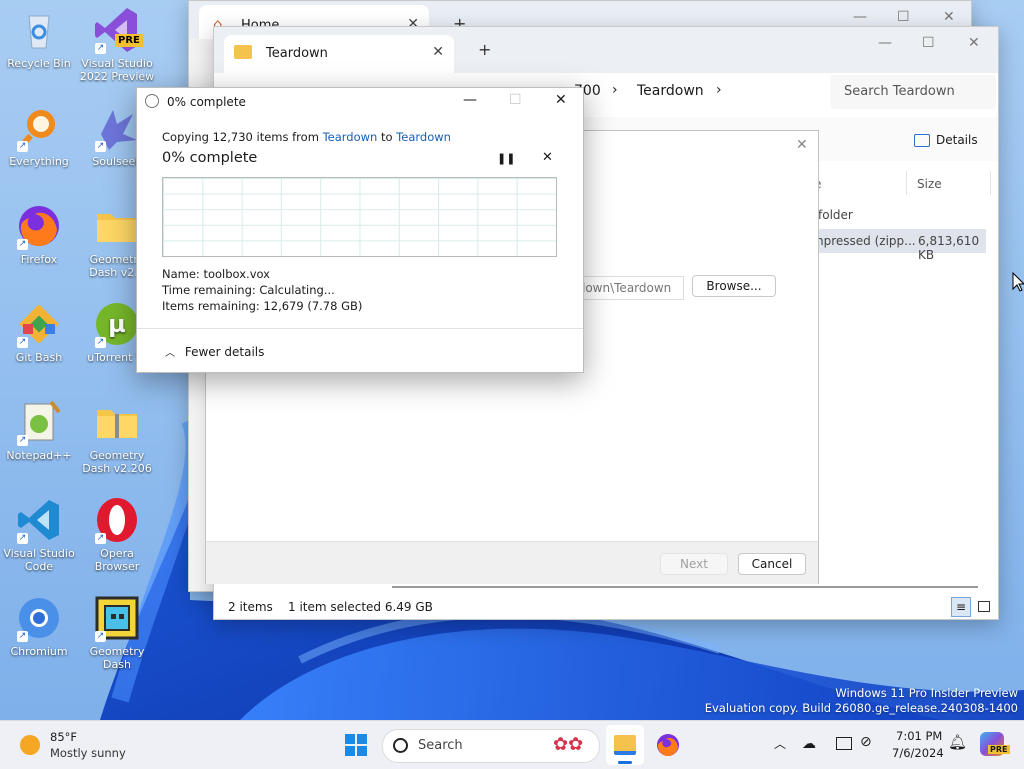 The height and width of the screenshot is (769, 1024). I want to click on detail-items-value: 12,679 (7.78 GB), so click(313, 306).